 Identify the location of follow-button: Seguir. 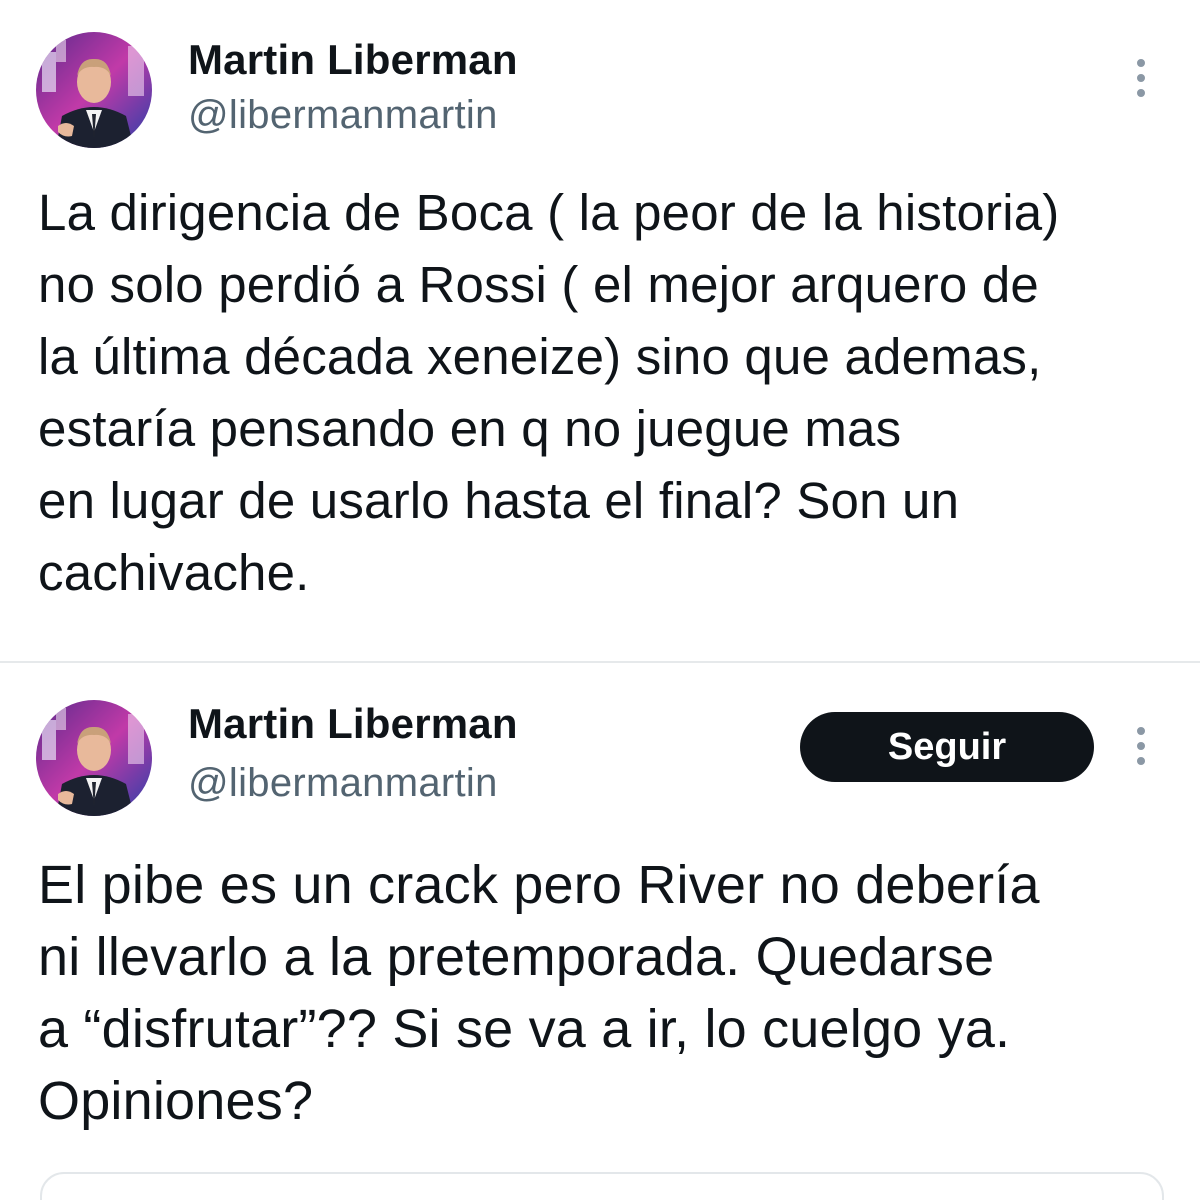
(947, 747).